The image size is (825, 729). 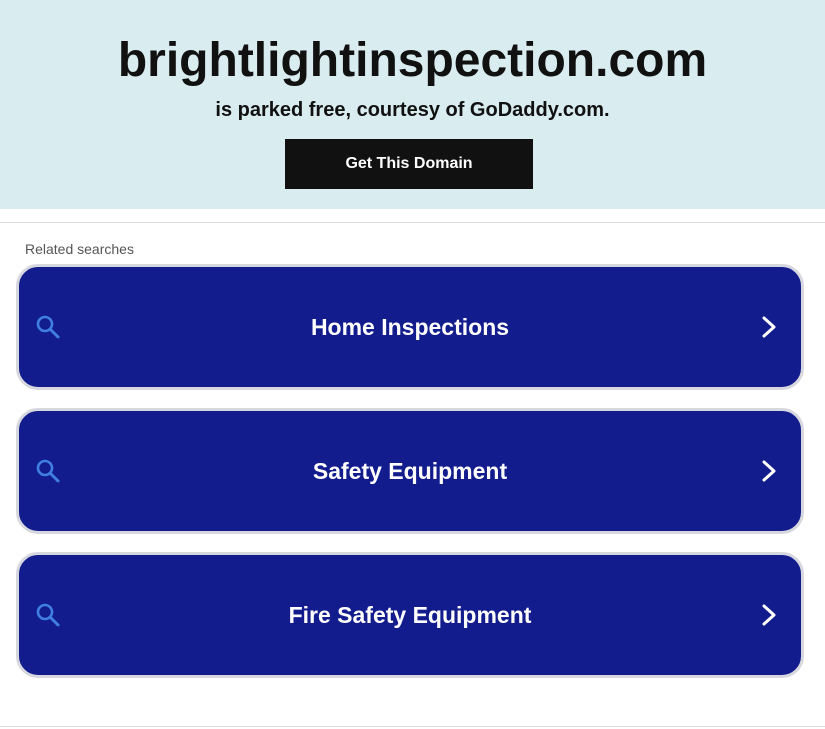 I want to click on related-search-label: Home Inspections, so click(x=410, y=327).